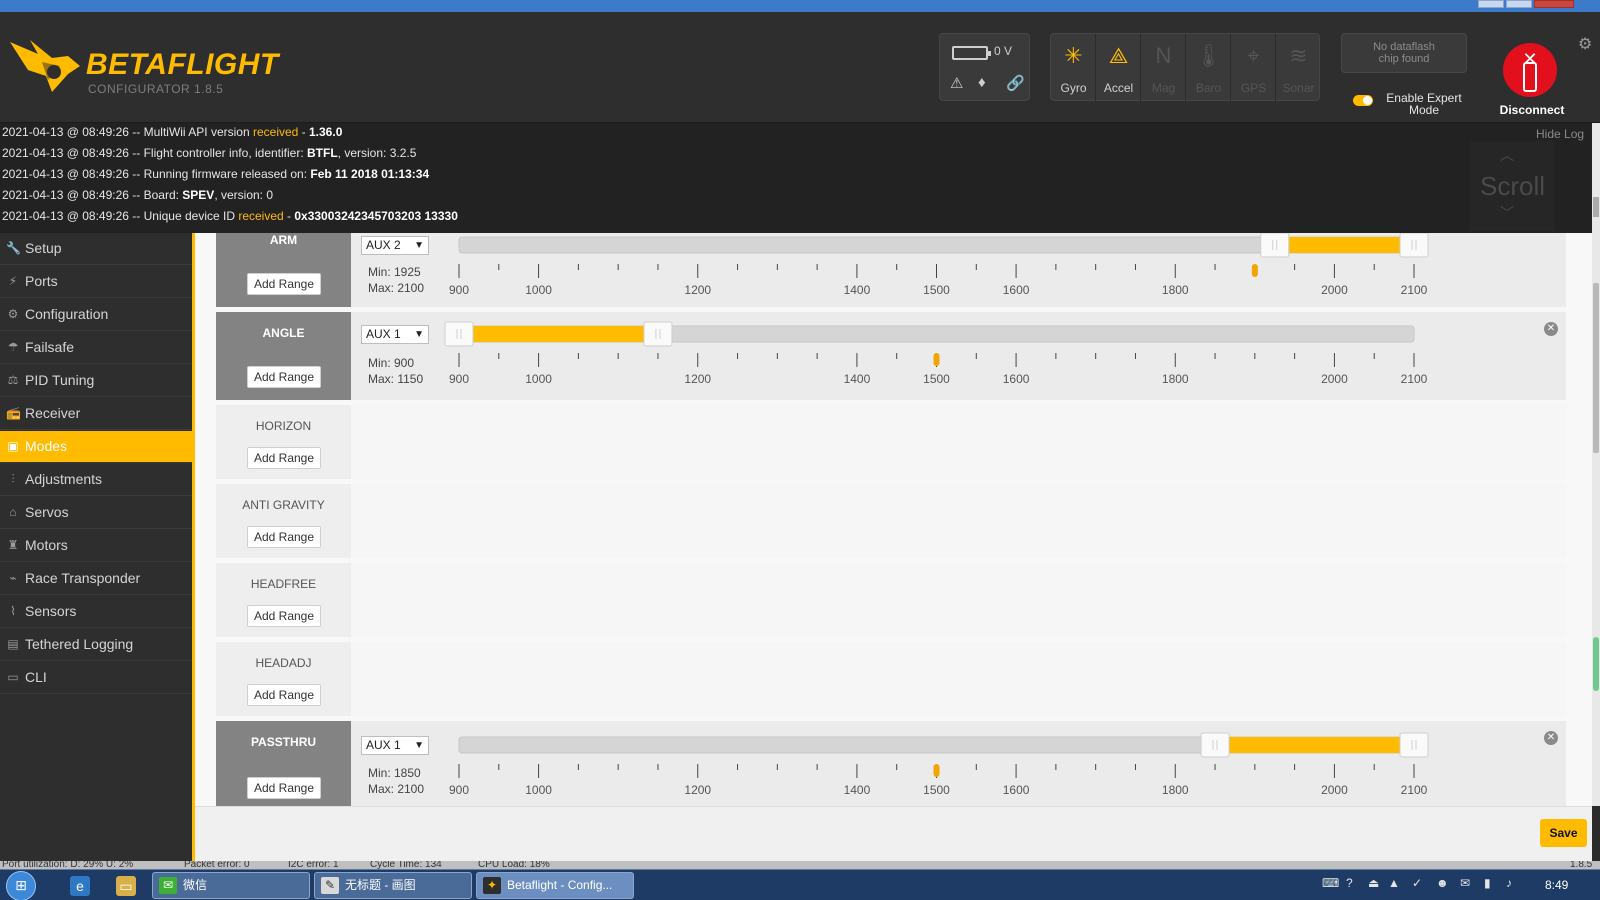  I want to click on minimize-button, so click(1491, 4).